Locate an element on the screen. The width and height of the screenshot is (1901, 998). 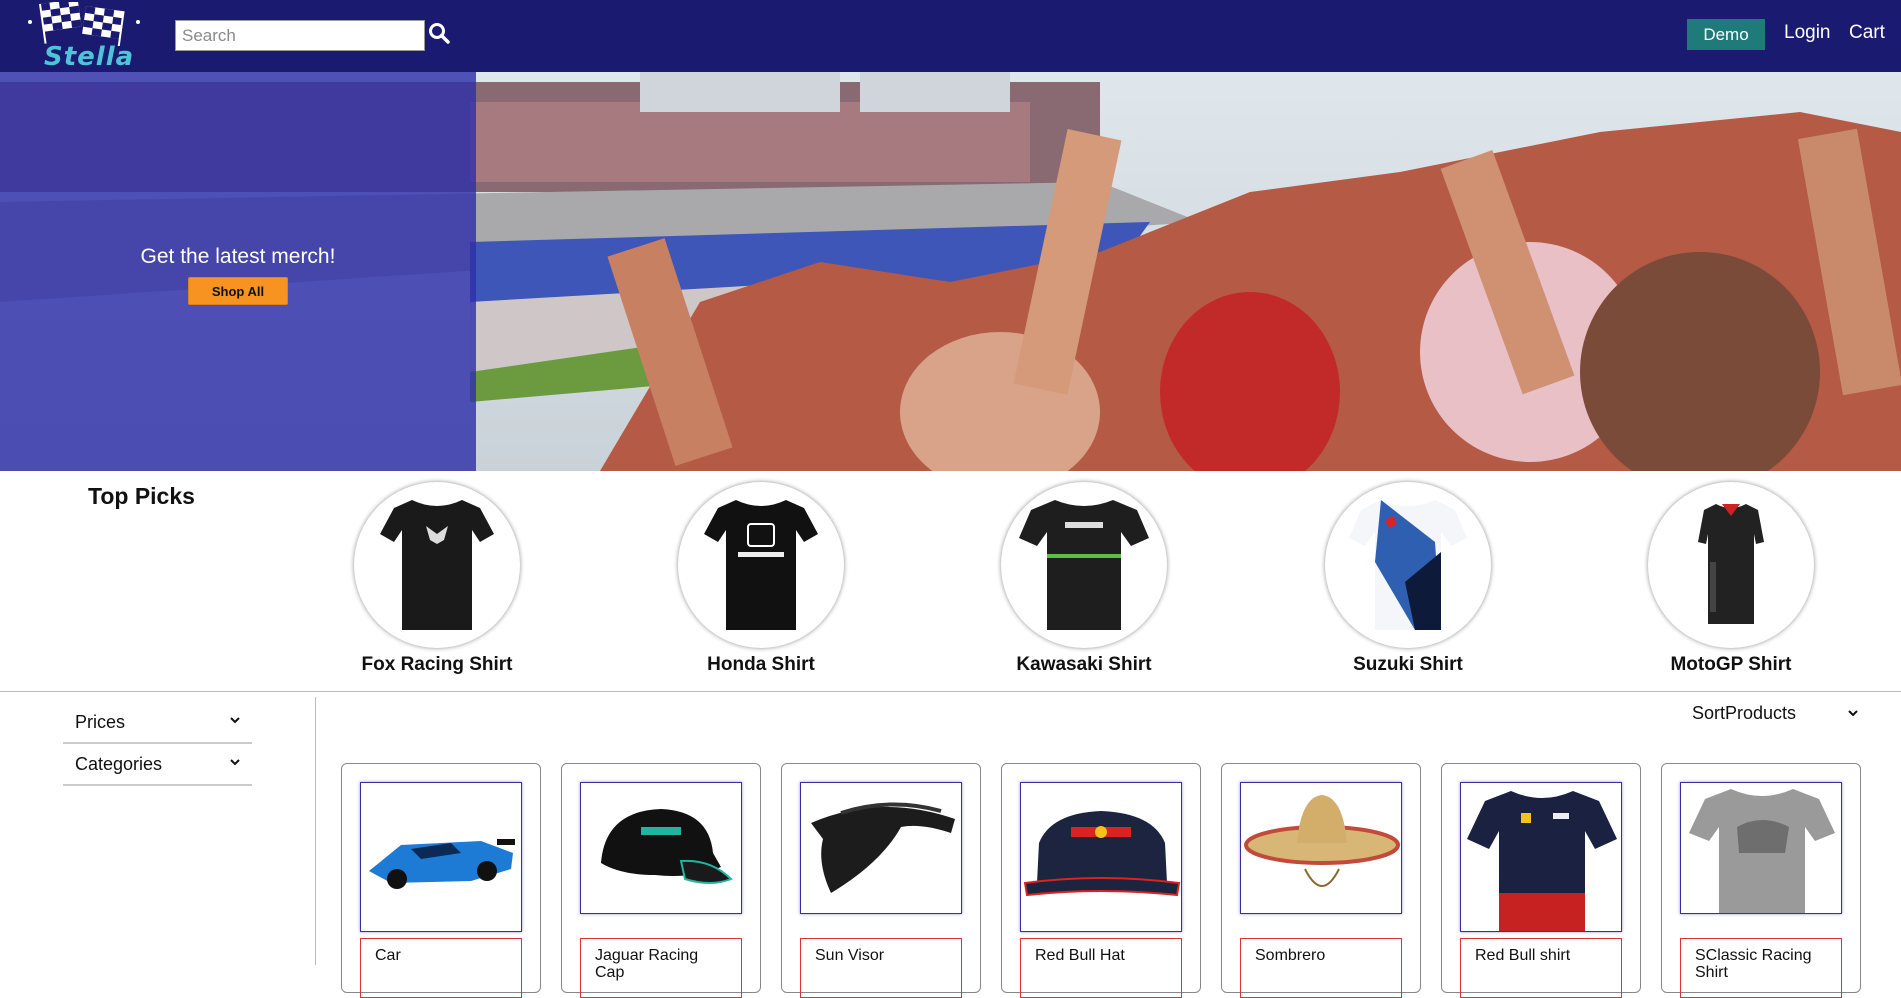
product-card: Jaguar Racing Cap is located at coordinates (661, 880).